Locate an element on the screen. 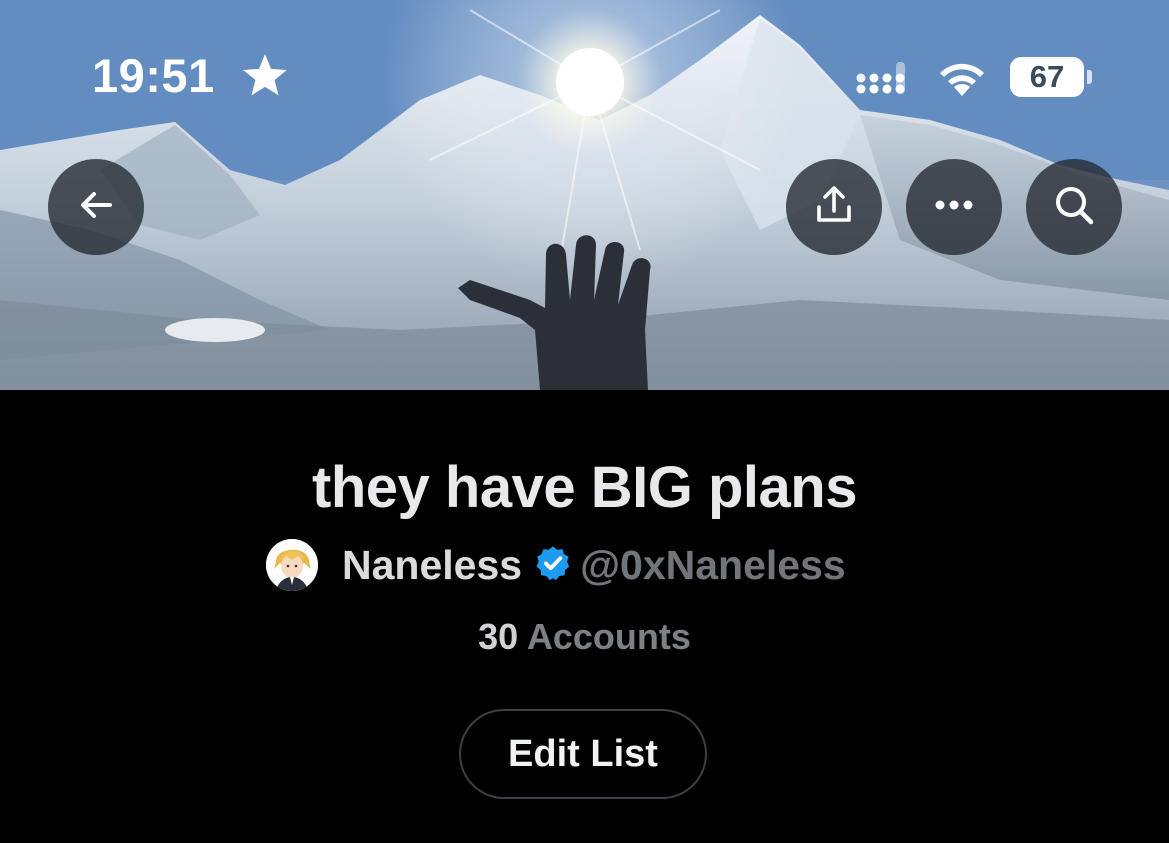  battery-indicator: 67 is located at coordinates (1047, 77).